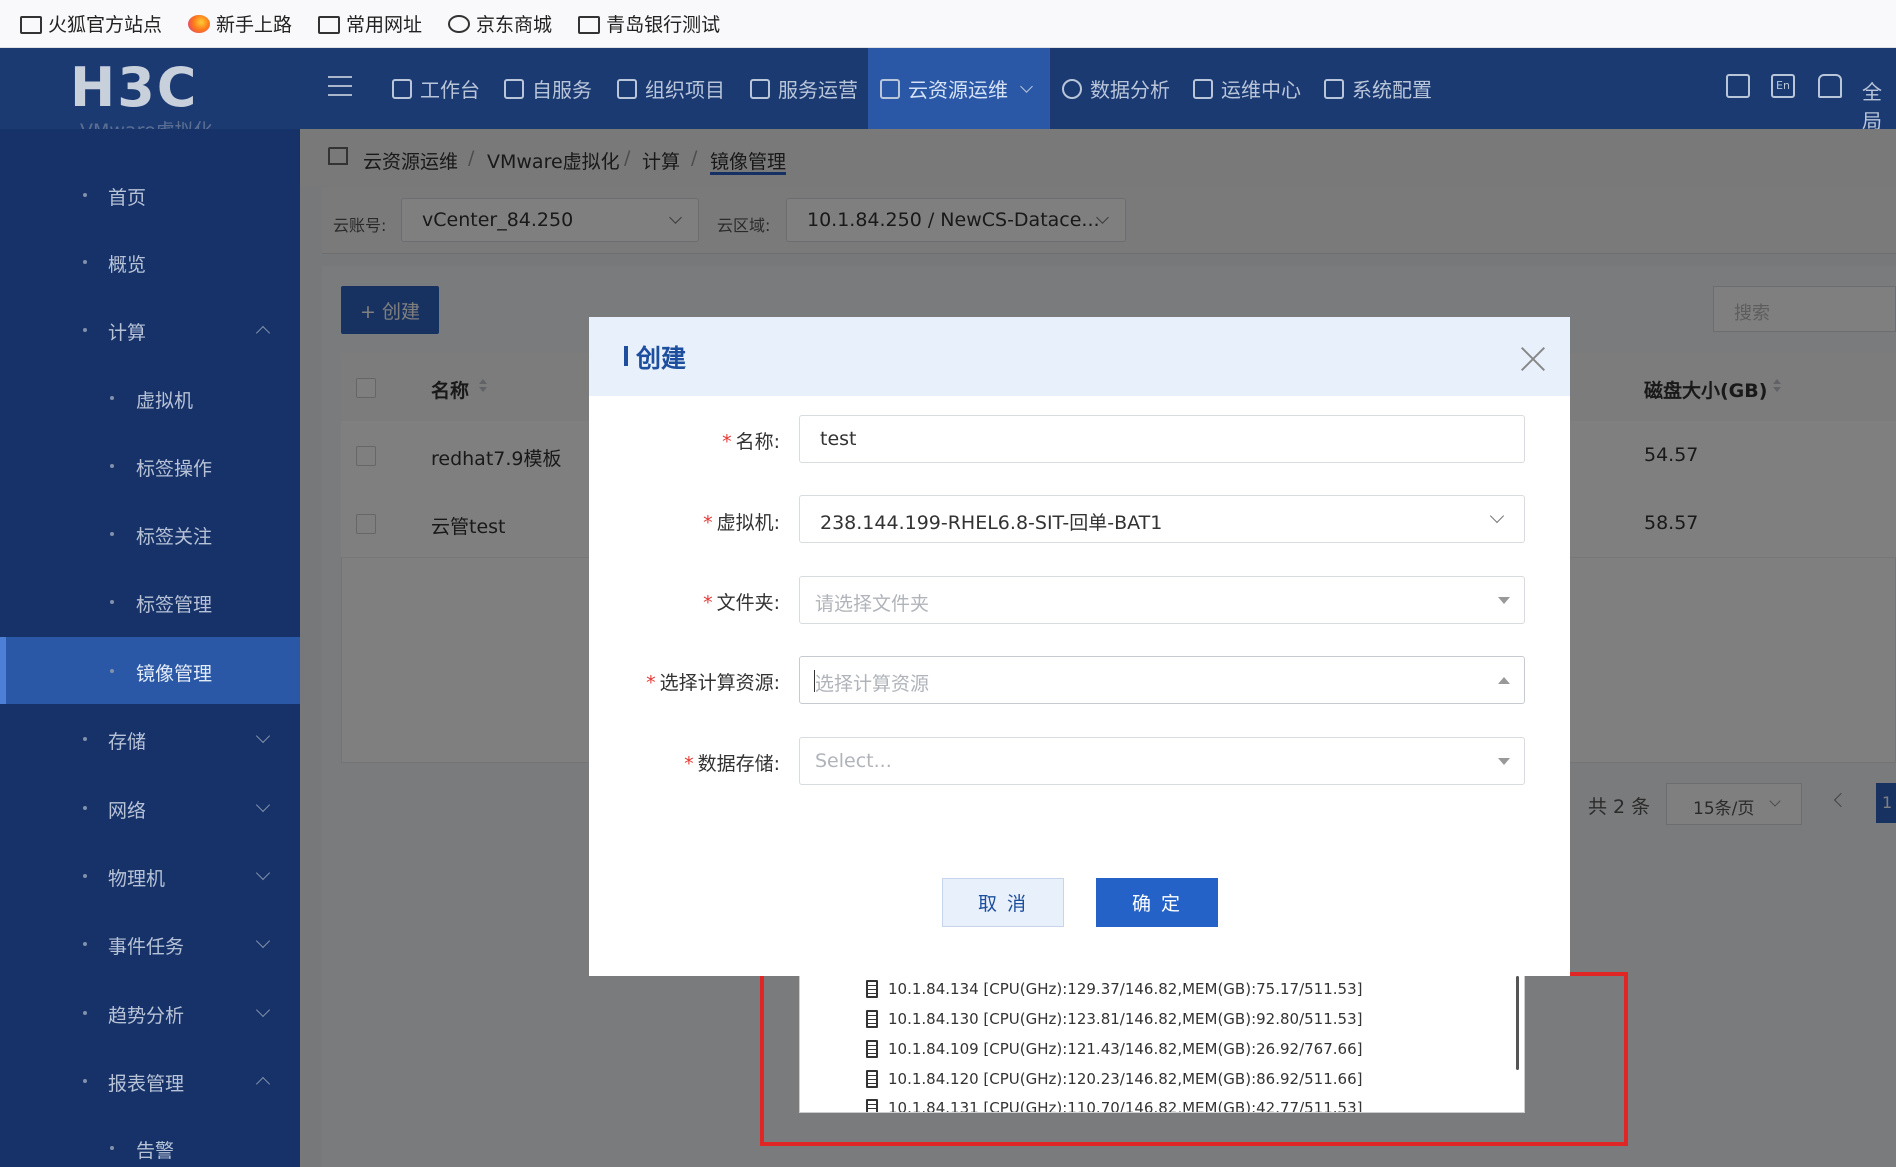 The image size is (1896, 1167). What do you see at coordinates (500, 23) in the screenshot?
I see `bookmark-item: 京东商城` at bounding box center [500, 23].